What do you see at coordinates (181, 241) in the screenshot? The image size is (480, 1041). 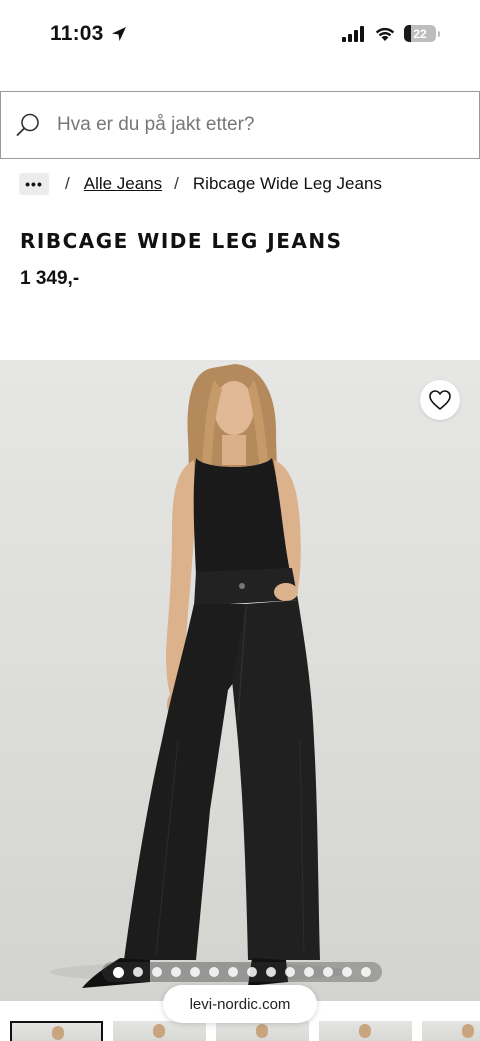 I see `product-title: RIBCAGE WIDE LEG JEANS` at bounding box center [181, 241].